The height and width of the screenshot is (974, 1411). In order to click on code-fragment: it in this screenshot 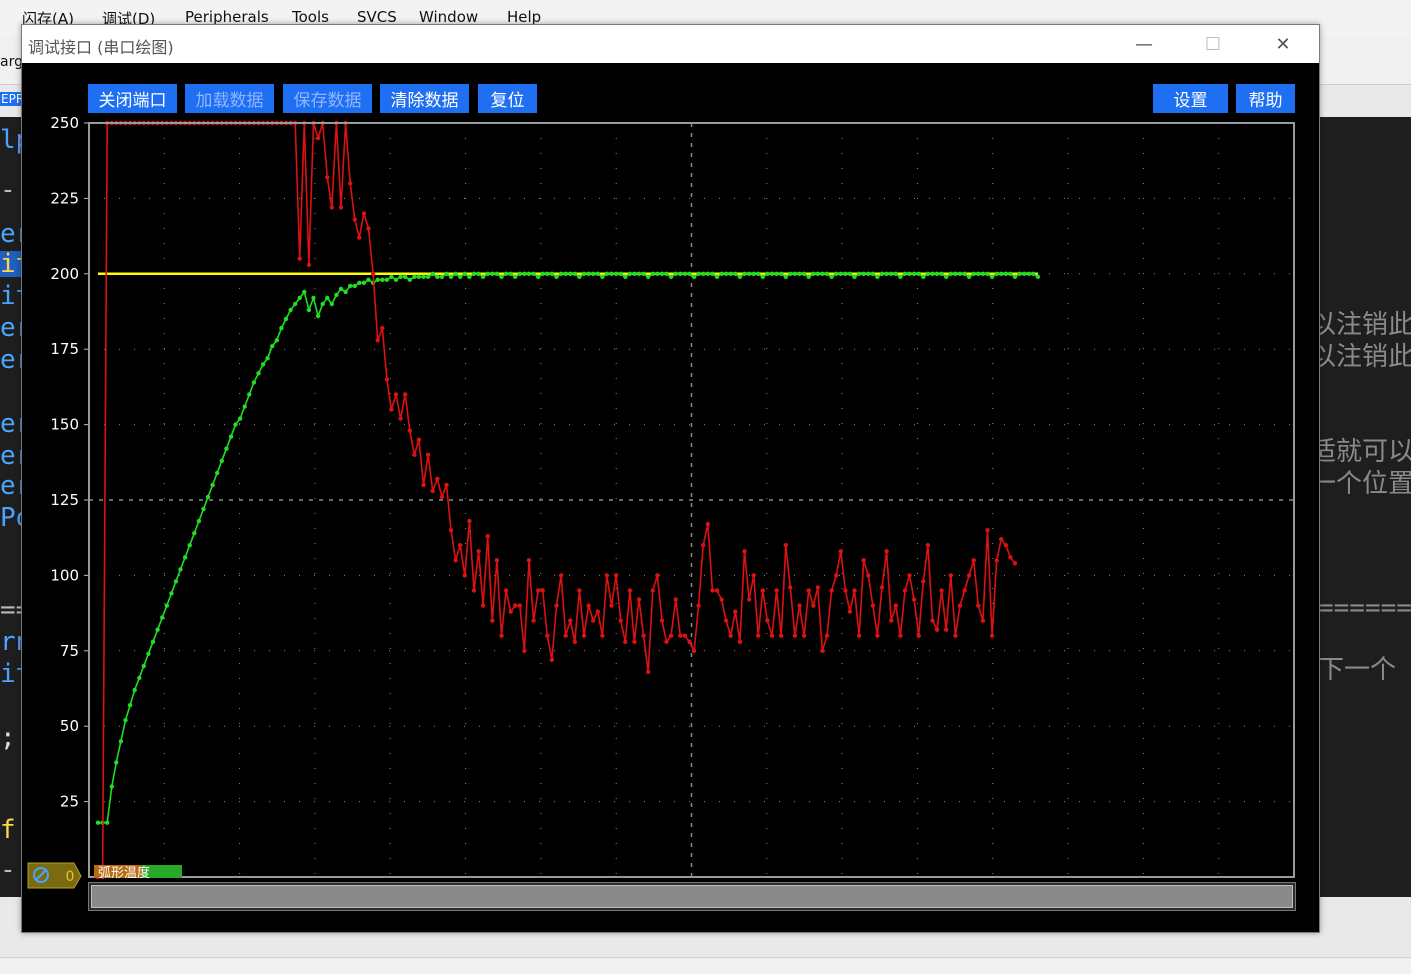, I will do `click(11, 674)`.